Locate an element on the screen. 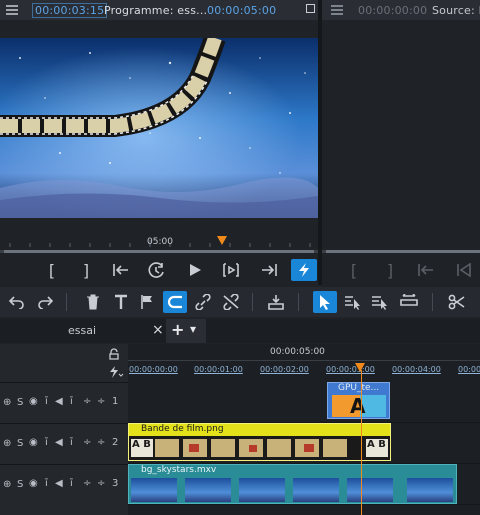 The image size is (480, 515). stretch-tool-button is located at coordinates (409, 302).